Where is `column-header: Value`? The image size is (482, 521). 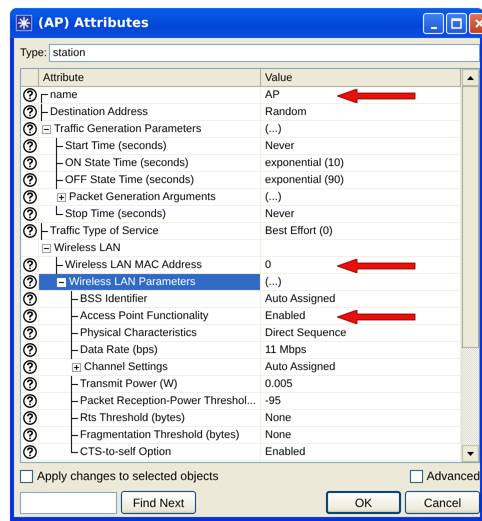 column-header: Value is located at coordinates (361, 78).